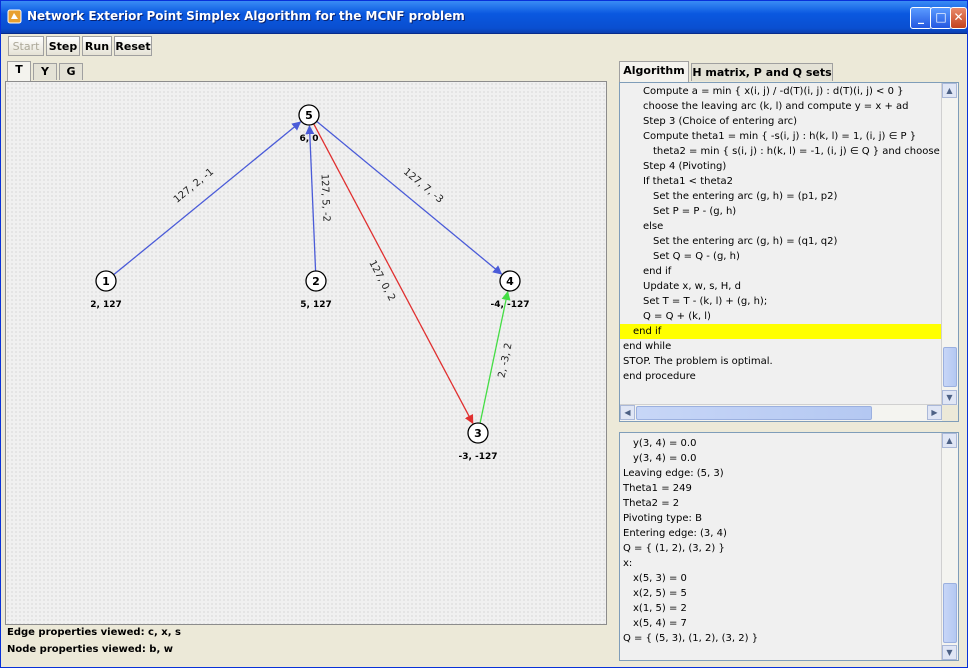 The height and width of the screenshot is (668, 968). What do you see at coordinates (660, 593) in the screenshot?
I see `output-line: x(2, 5) = 5` at bounding box center [660, 593].